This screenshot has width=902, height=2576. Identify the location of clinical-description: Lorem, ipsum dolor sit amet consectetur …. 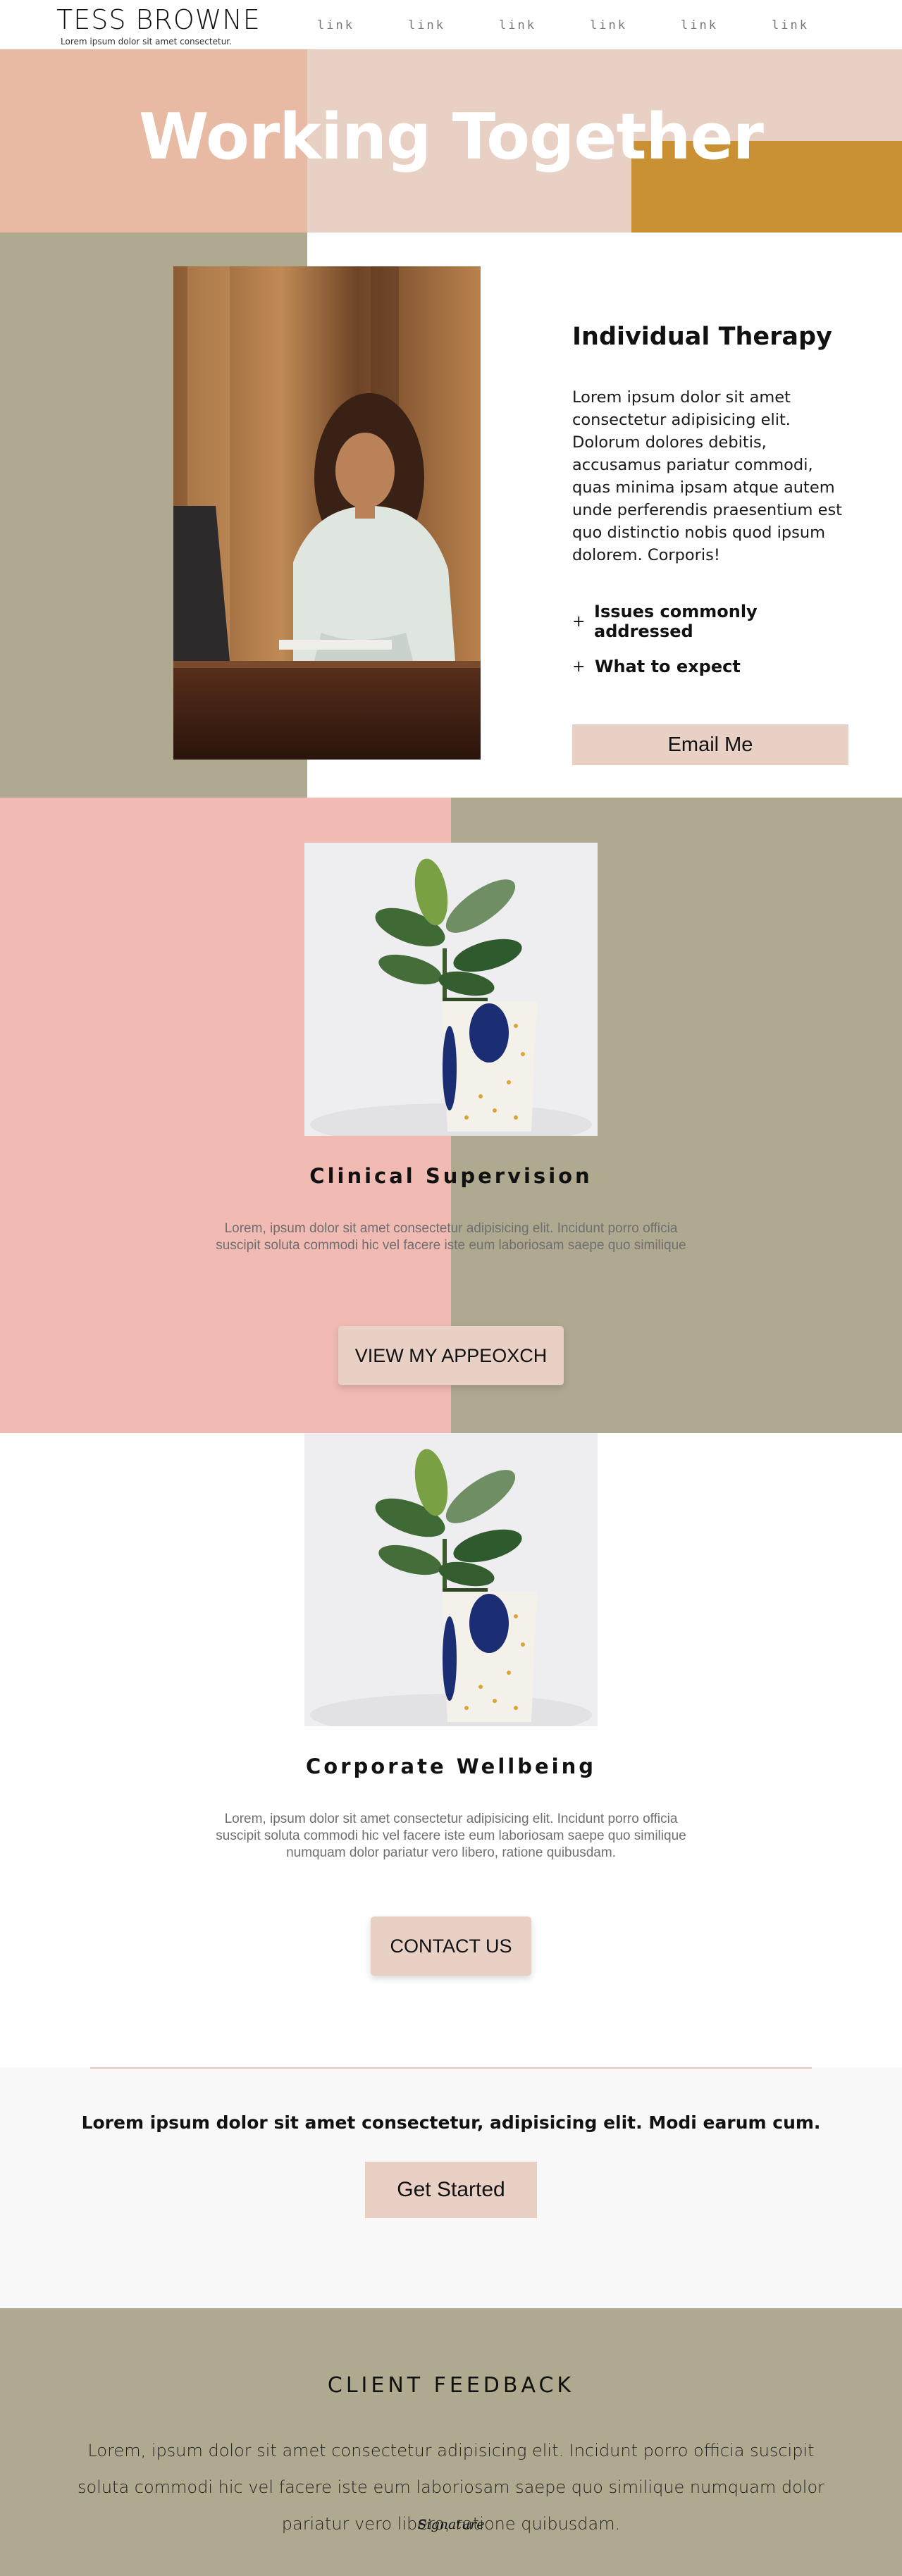
(451, 1237).